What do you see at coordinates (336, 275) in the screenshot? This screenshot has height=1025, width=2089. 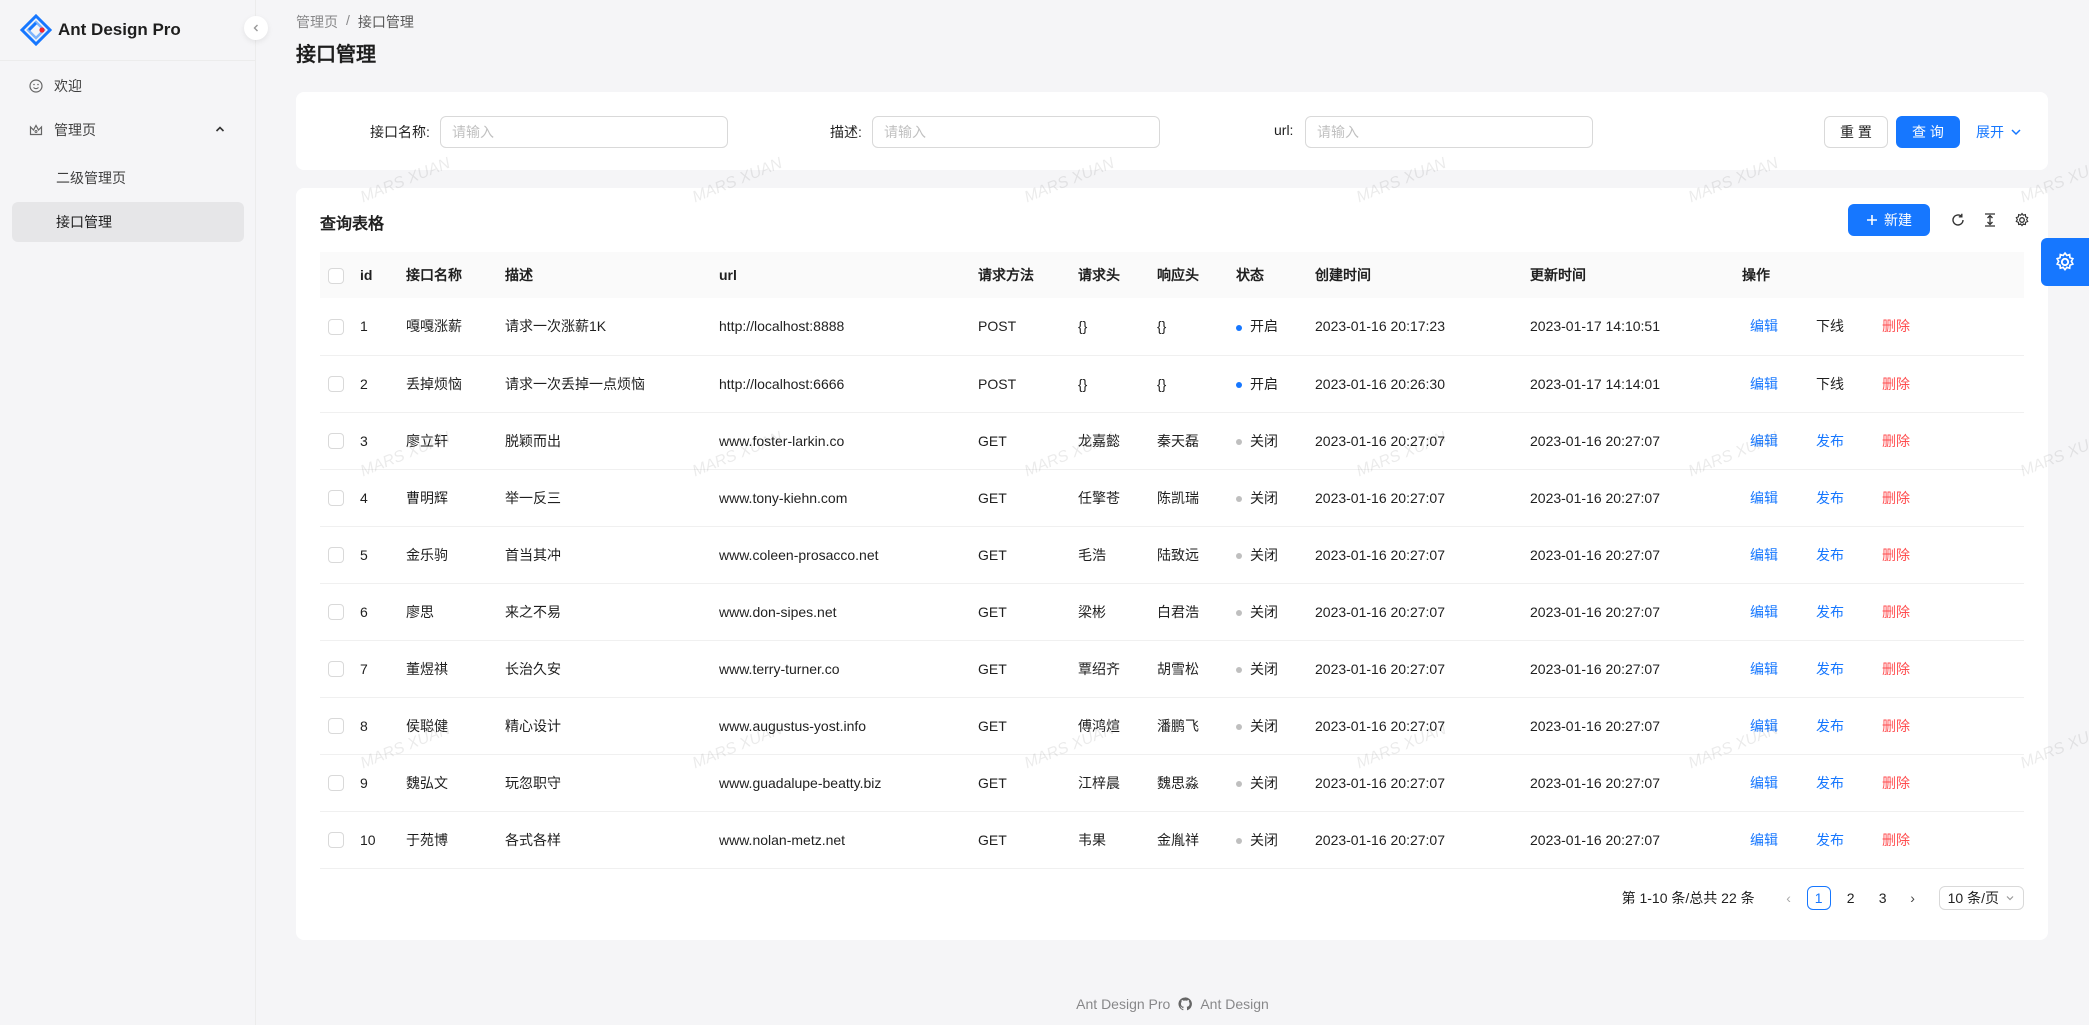 I see `select-all-checkbox` at bounding box center [336, 275].